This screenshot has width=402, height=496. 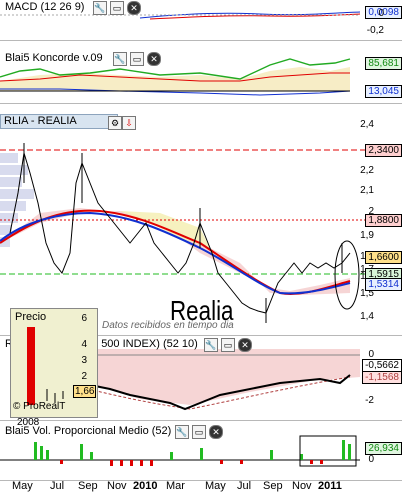 What do you see at coordinates (84, 344) in the screenshot?
I see `inset-tick-1: 4` at bounding box center [84, 344].